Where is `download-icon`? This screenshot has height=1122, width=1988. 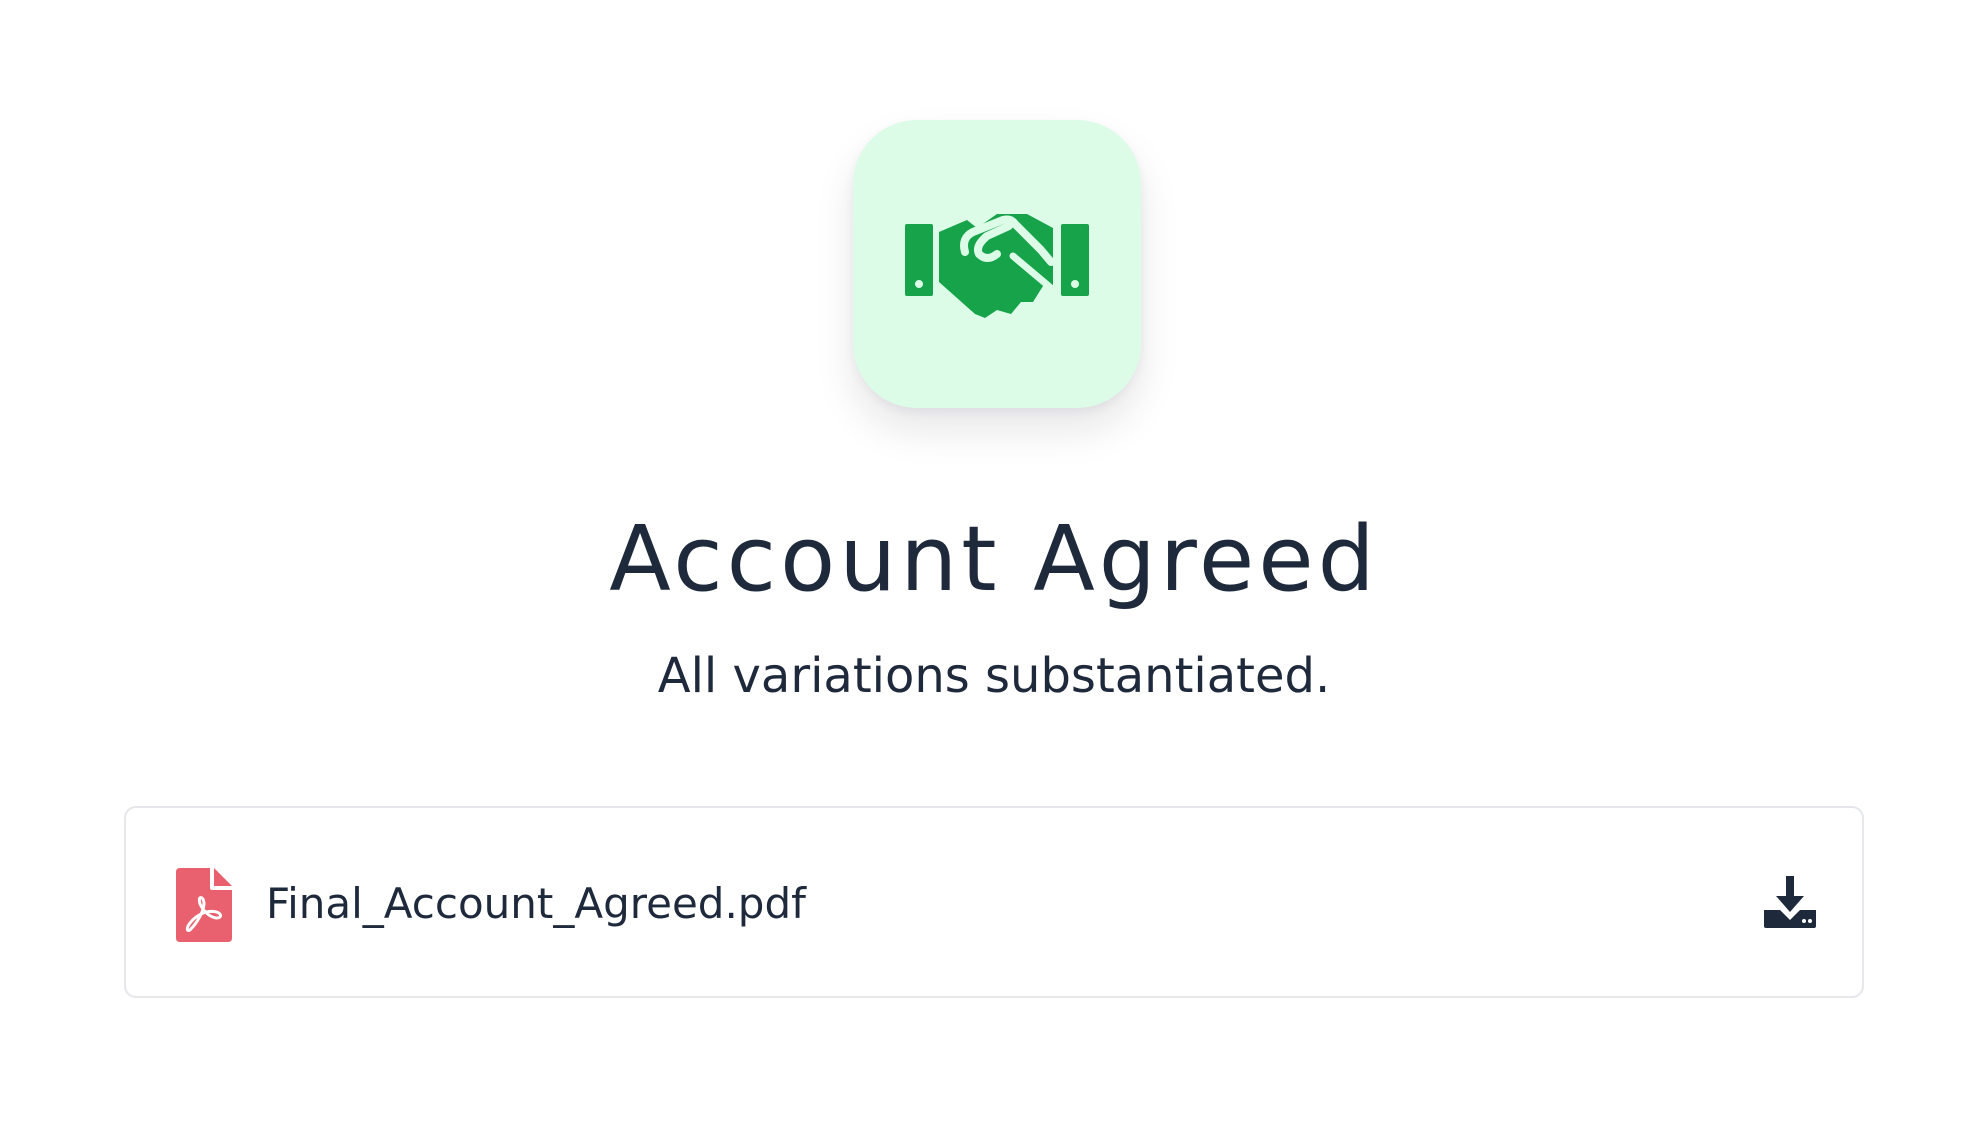
download-icon is located at coordinates (1790, 902).